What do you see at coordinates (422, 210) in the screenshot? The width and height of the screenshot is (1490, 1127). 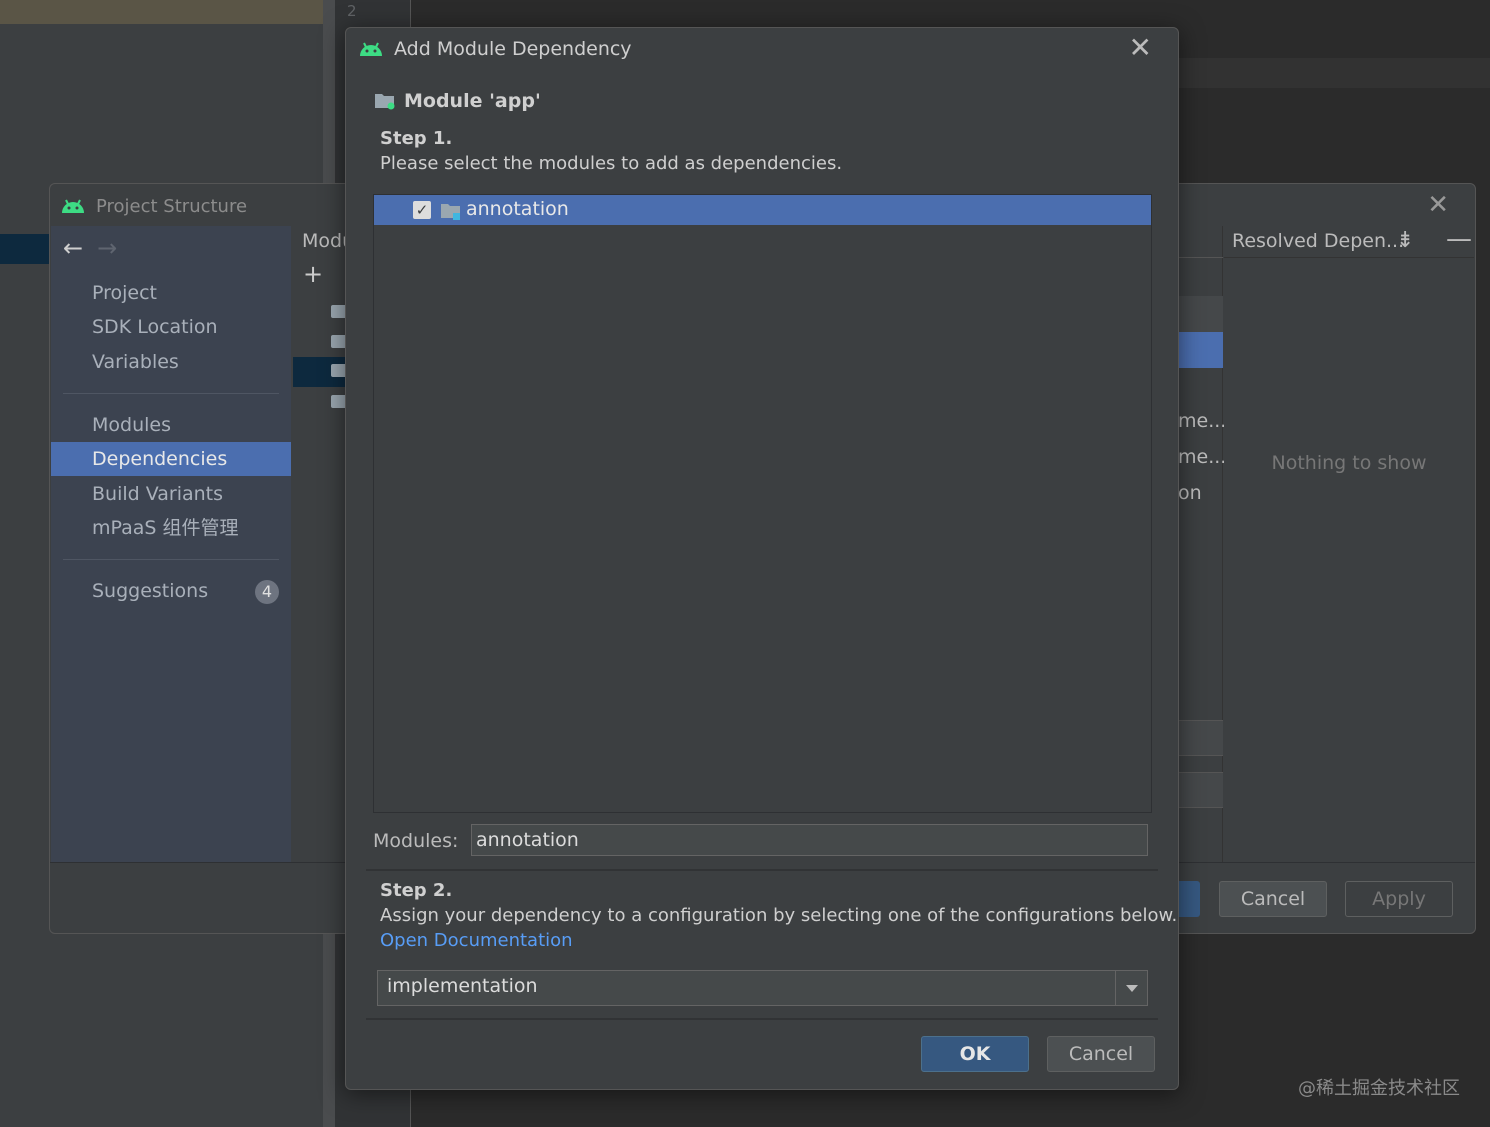 I see `module-checkbox: ✓` at bounding box center [422, 210].